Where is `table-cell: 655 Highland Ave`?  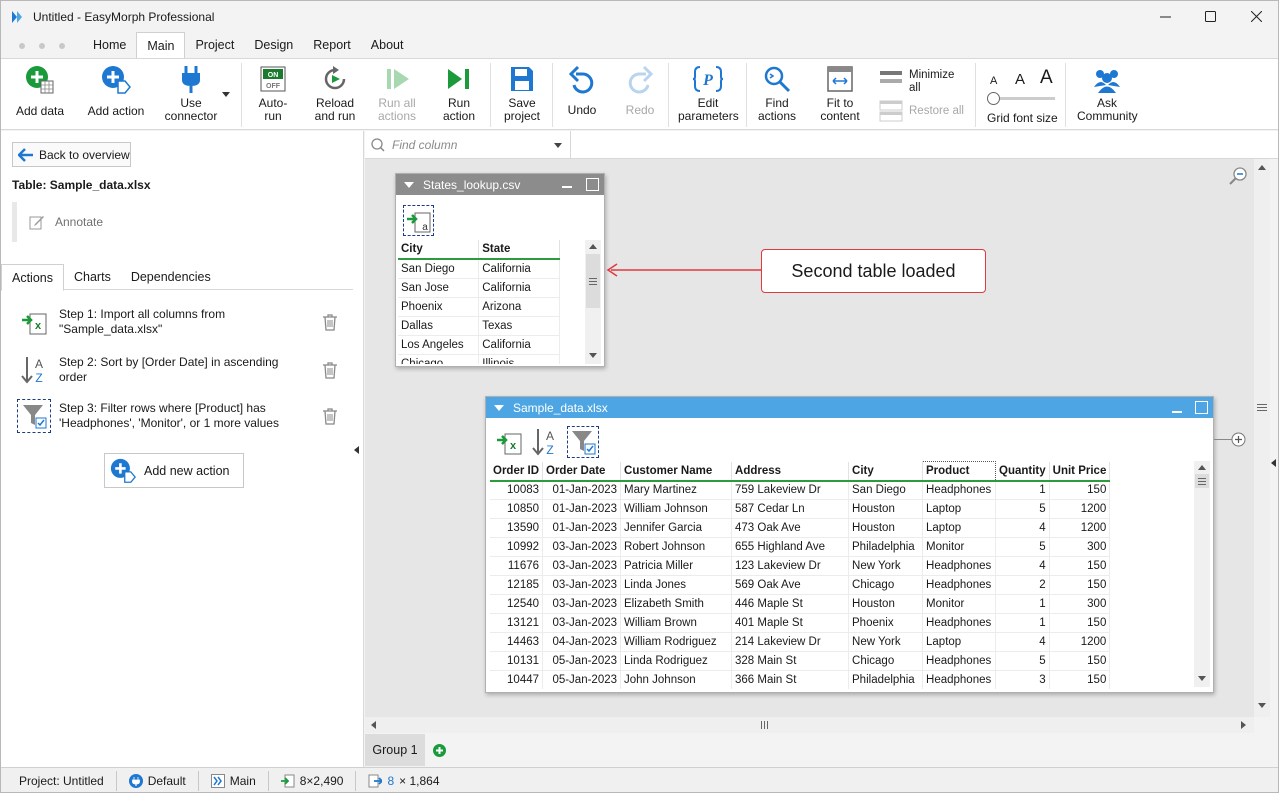
table-cell: 655 Highland Ave is located at coordinates (790, 547).